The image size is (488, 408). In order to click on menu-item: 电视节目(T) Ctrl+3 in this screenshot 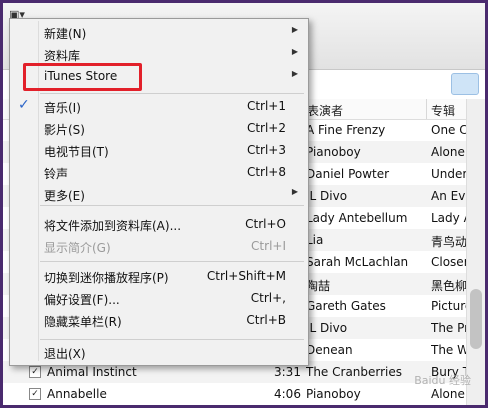, I will do `click(159, 150)`.